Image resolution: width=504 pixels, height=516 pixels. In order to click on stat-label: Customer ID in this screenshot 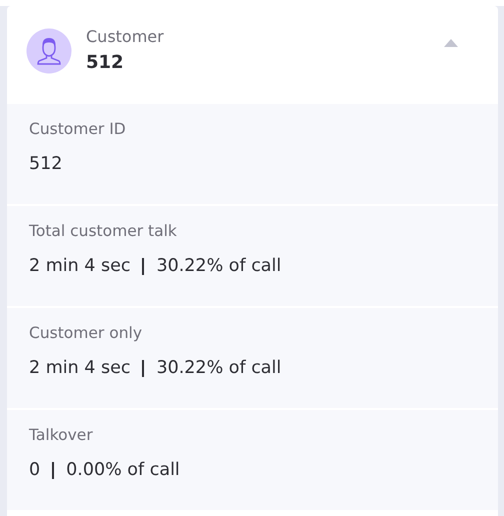, I will do `click(78, 129)`.